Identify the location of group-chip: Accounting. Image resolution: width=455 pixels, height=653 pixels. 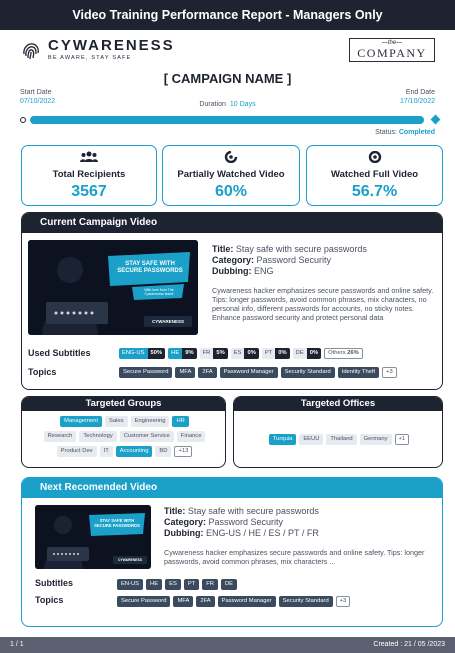
(134, 451).